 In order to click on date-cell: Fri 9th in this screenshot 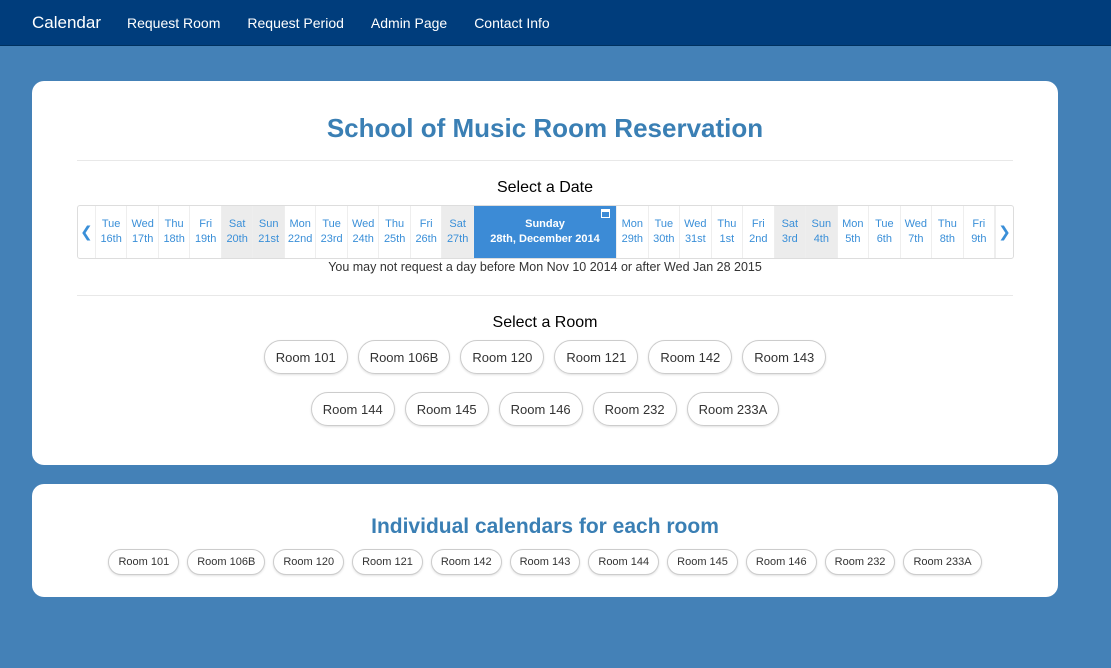, I will do `click(980, 232)`.